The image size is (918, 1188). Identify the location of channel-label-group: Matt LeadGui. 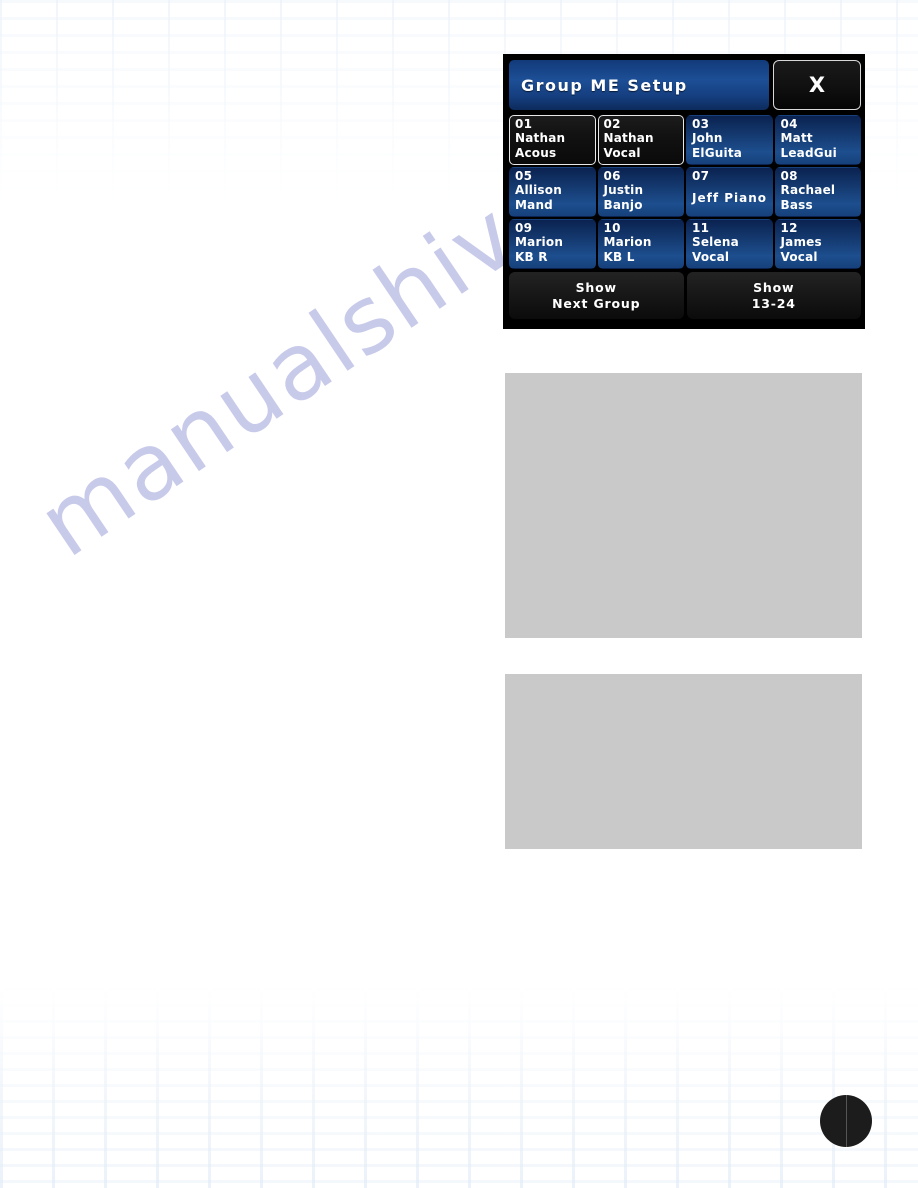
(819, 147).